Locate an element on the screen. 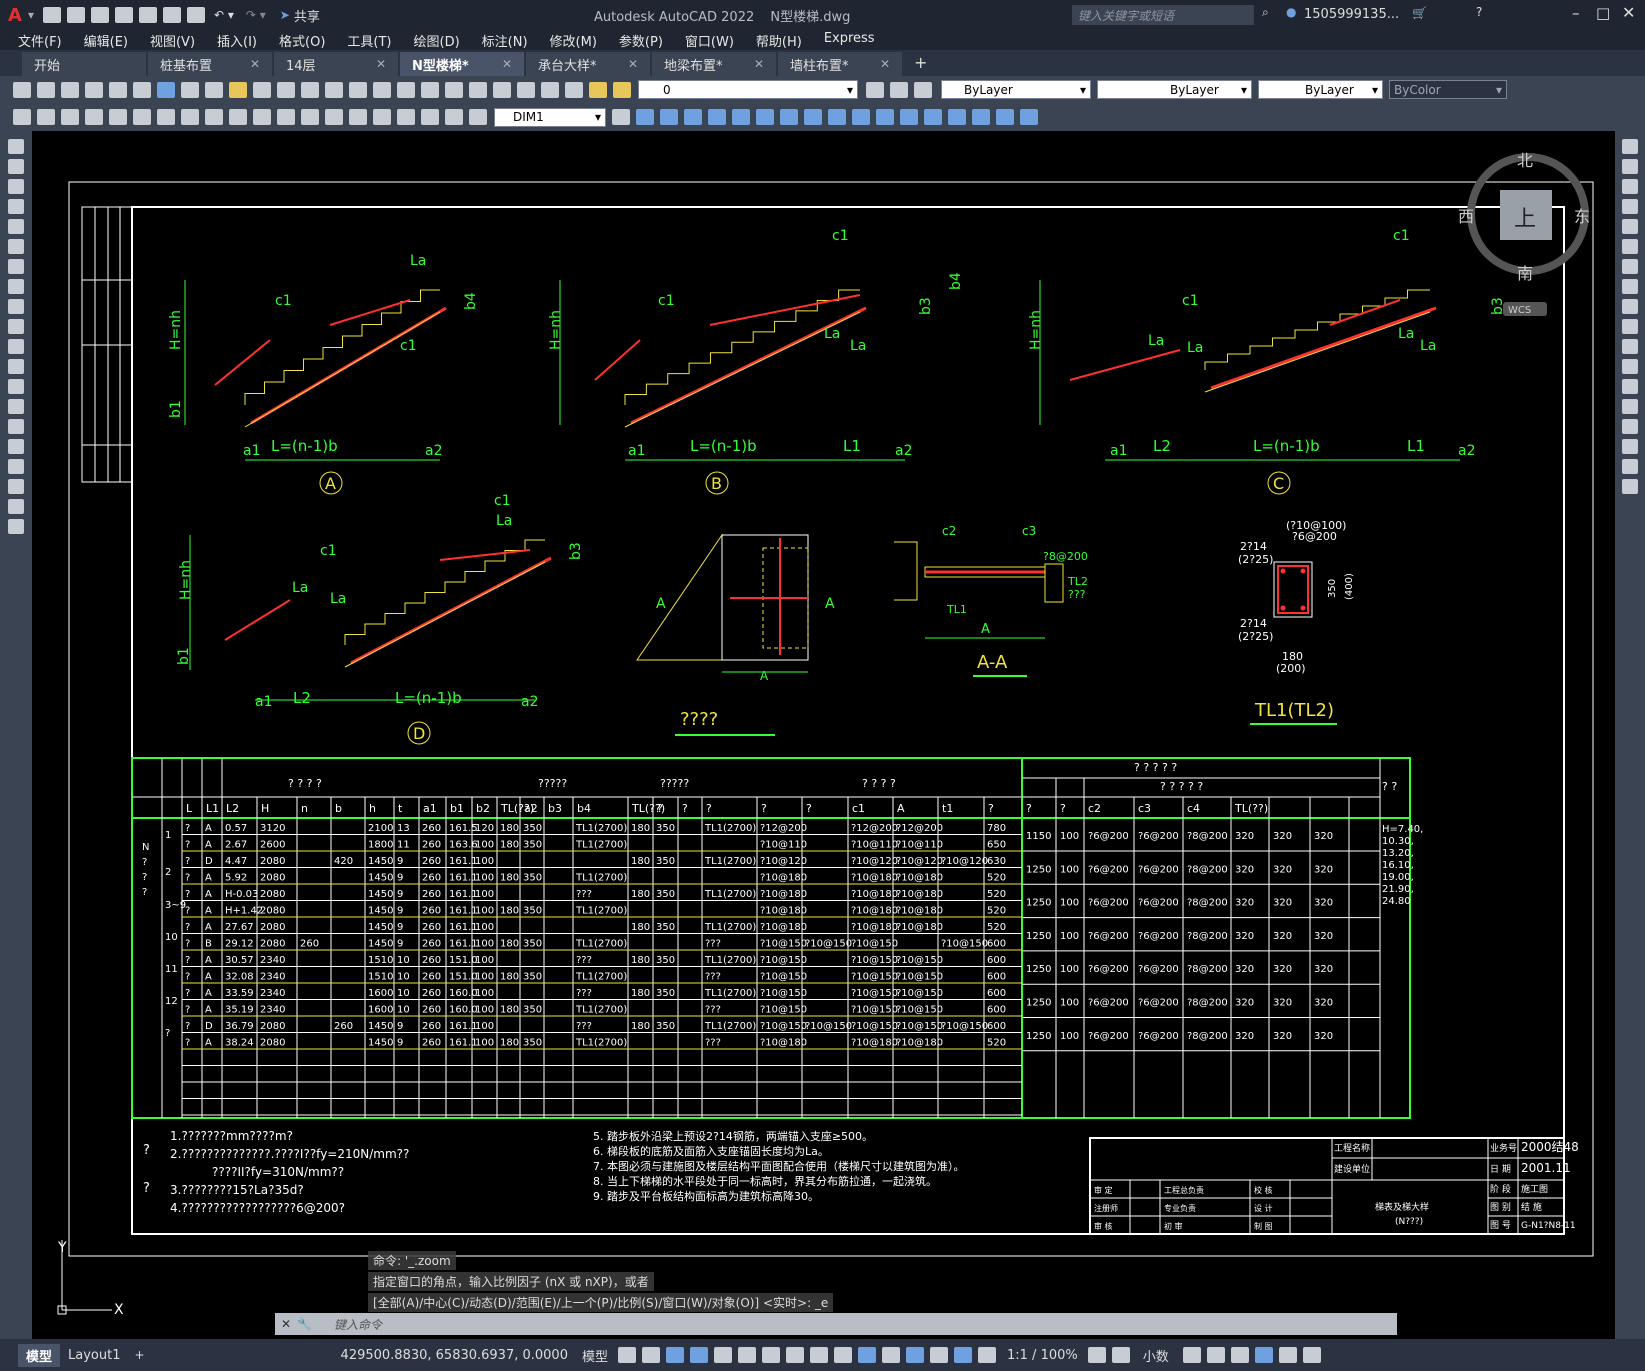 This screenshot has height=1371, width=1645. add-selected-icon is located at coordinates (16, 526).